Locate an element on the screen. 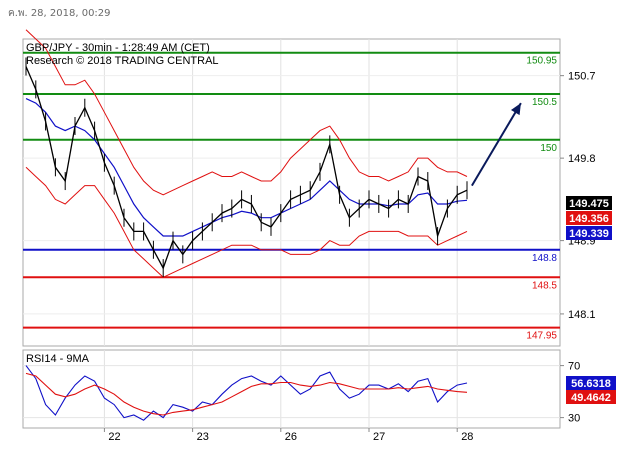 This screenshot has width=628, height=464. rsi-chart-title: RSI14 - 9MA is located at coordinates (58, 359).